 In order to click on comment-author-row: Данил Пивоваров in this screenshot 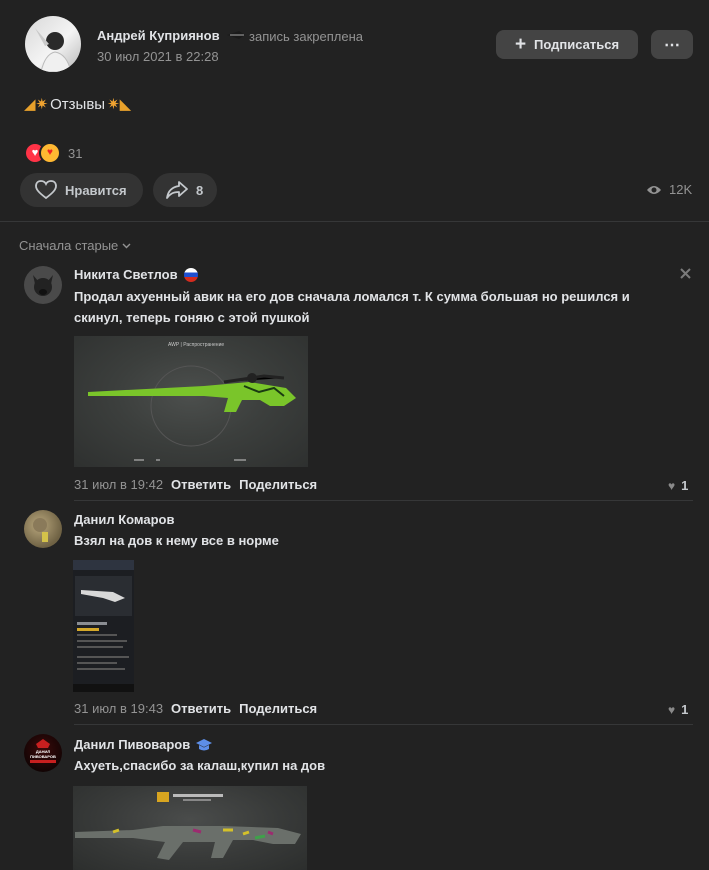, I will do `click(143, 744)`.